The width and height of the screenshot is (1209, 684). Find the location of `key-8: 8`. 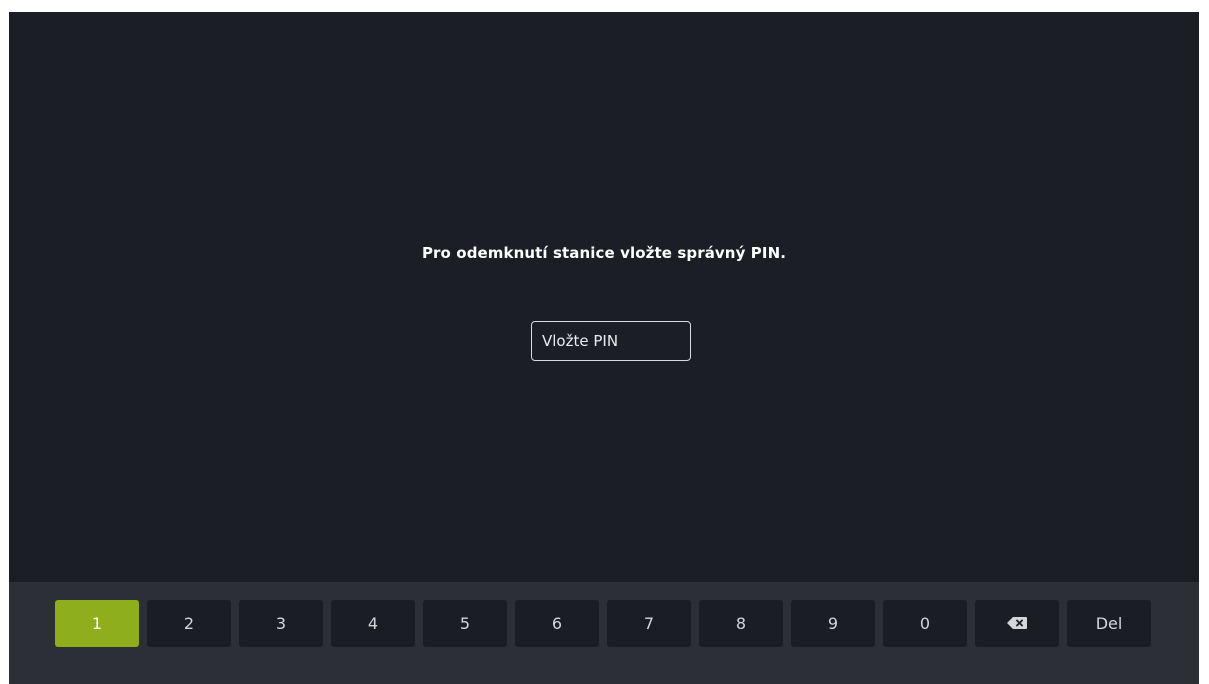

key-8: 8 is located at coordinates (741, 623).